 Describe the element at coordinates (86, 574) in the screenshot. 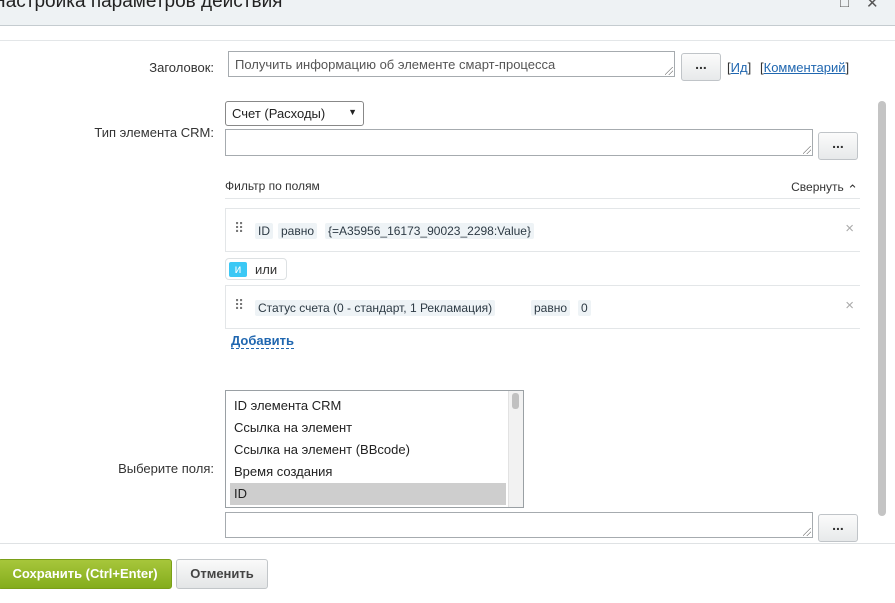

I see `save-button: Сохранить (Ctrl+Enter)` at that location.